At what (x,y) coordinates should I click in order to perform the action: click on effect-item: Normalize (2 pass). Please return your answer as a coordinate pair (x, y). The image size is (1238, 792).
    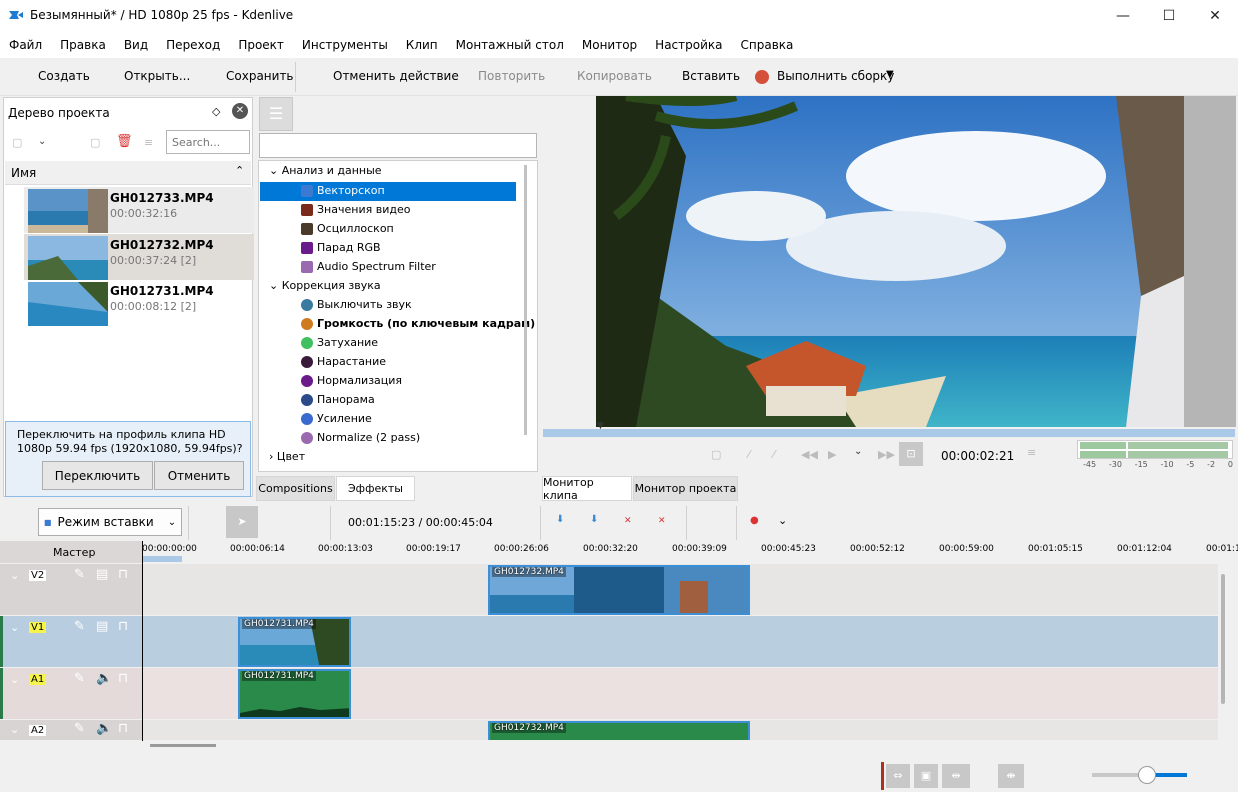
    Looking at the image, I should click on (360, 437).